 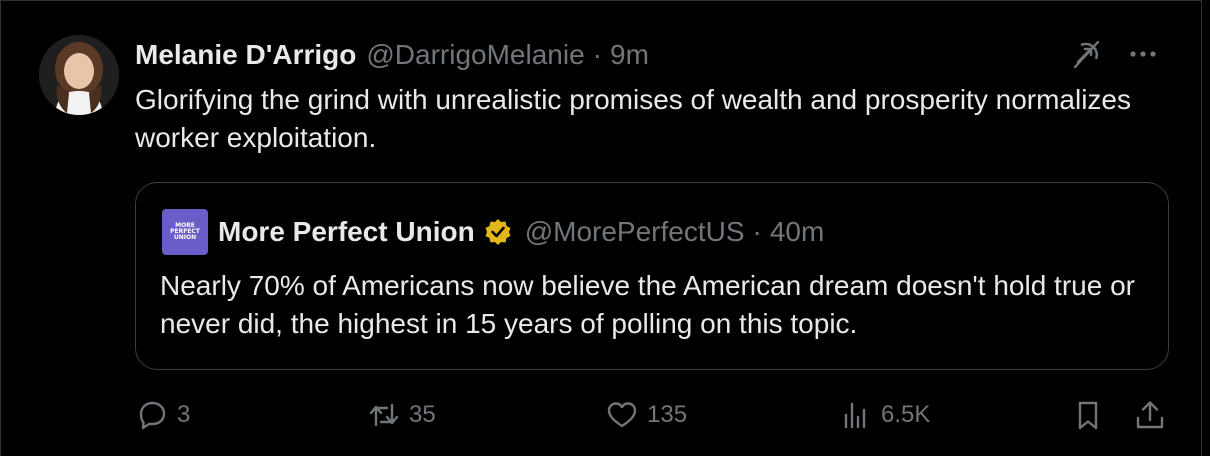 I want to click on like-button: 135, so click(x=646, y=415).